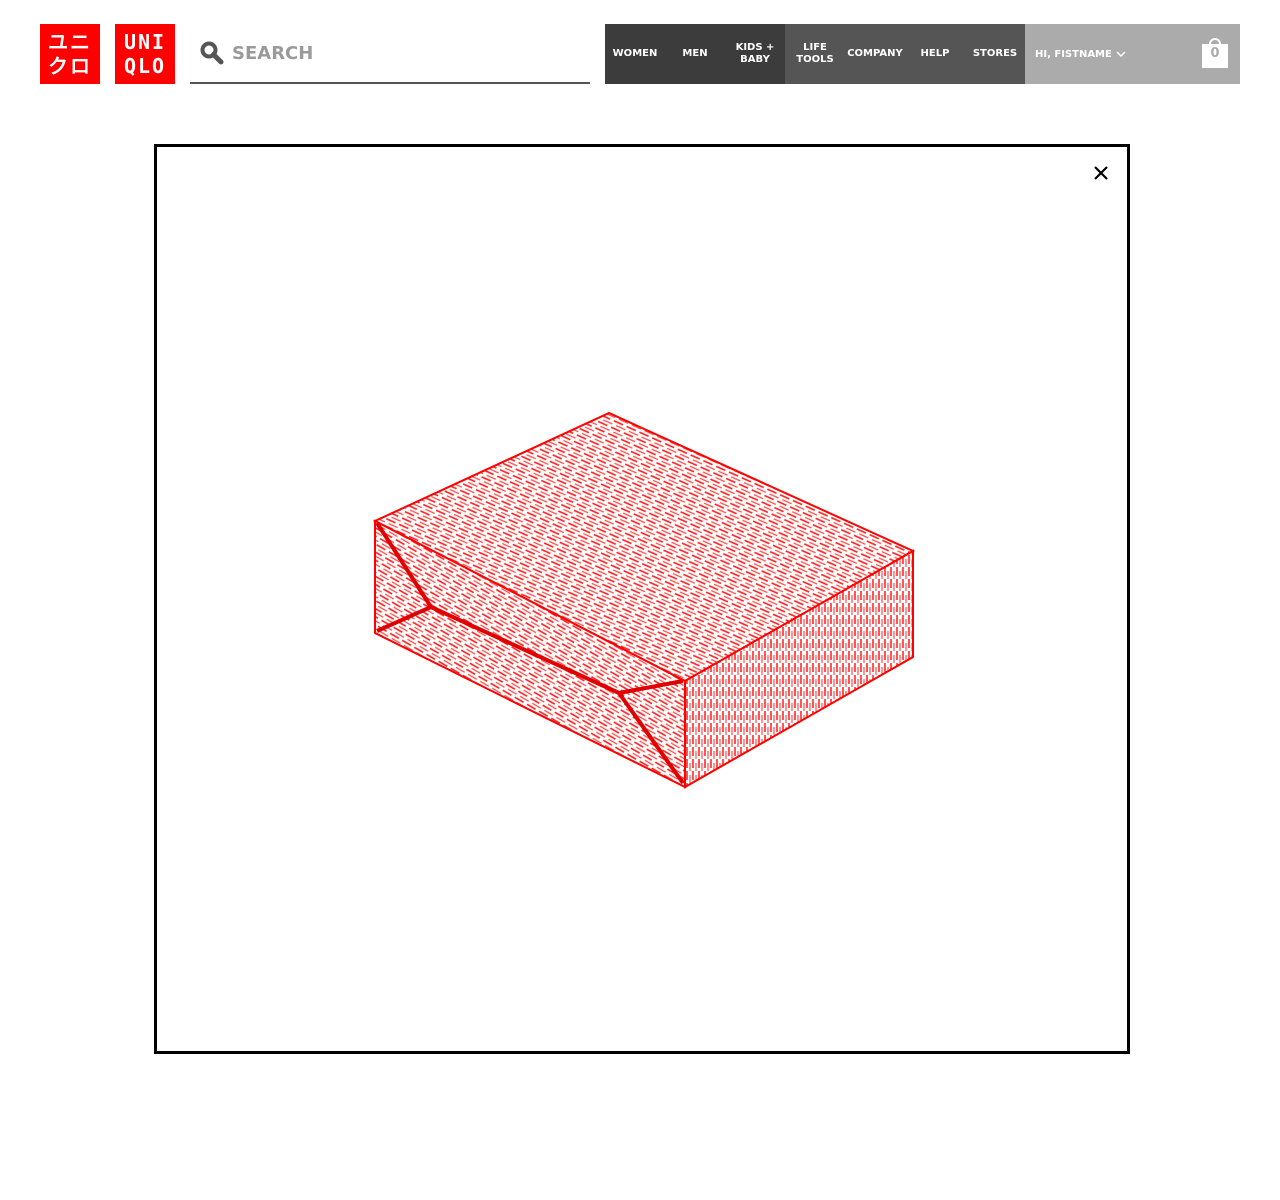 This screenshot has width=1280, height=1200. Describe the element at coordinates (1132, 54) in the screenshot. I see `account-area: HI, FISTNAME 0` at that location.